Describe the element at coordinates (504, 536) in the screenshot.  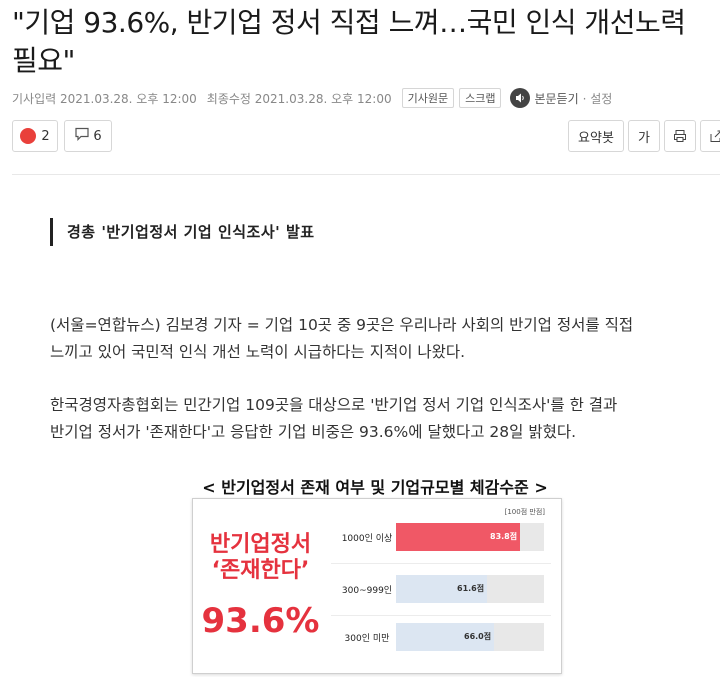
I see `bar-value-label: 83.8점` at that location.